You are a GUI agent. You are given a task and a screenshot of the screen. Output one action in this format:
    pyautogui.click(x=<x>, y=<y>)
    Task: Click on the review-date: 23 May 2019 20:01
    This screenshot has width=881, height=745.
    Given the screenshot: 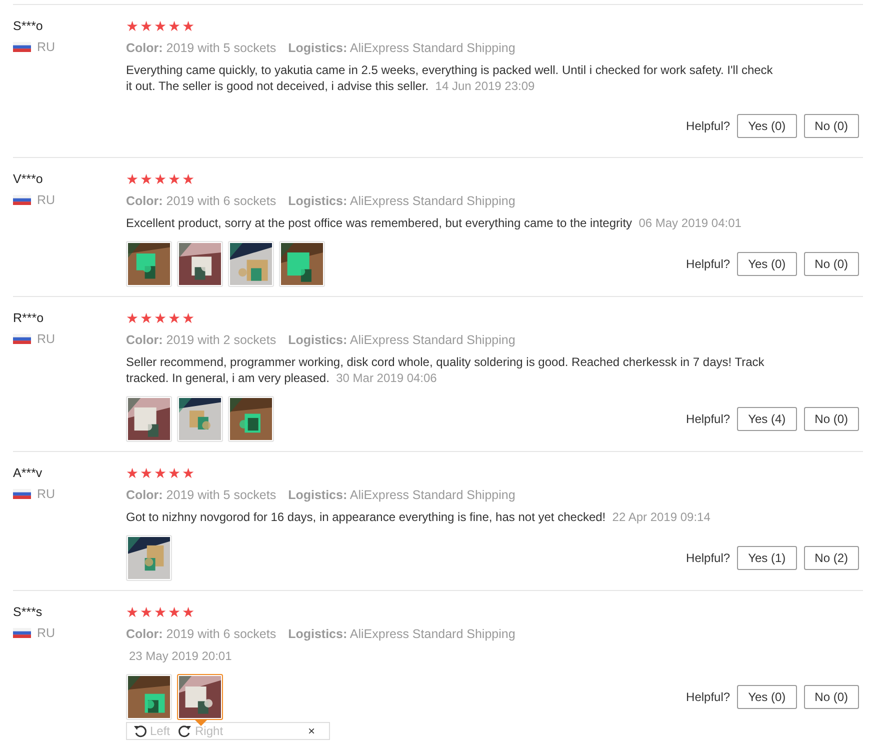 What is the action you would take?
    pyautogui.click(x=180, y=656)
    